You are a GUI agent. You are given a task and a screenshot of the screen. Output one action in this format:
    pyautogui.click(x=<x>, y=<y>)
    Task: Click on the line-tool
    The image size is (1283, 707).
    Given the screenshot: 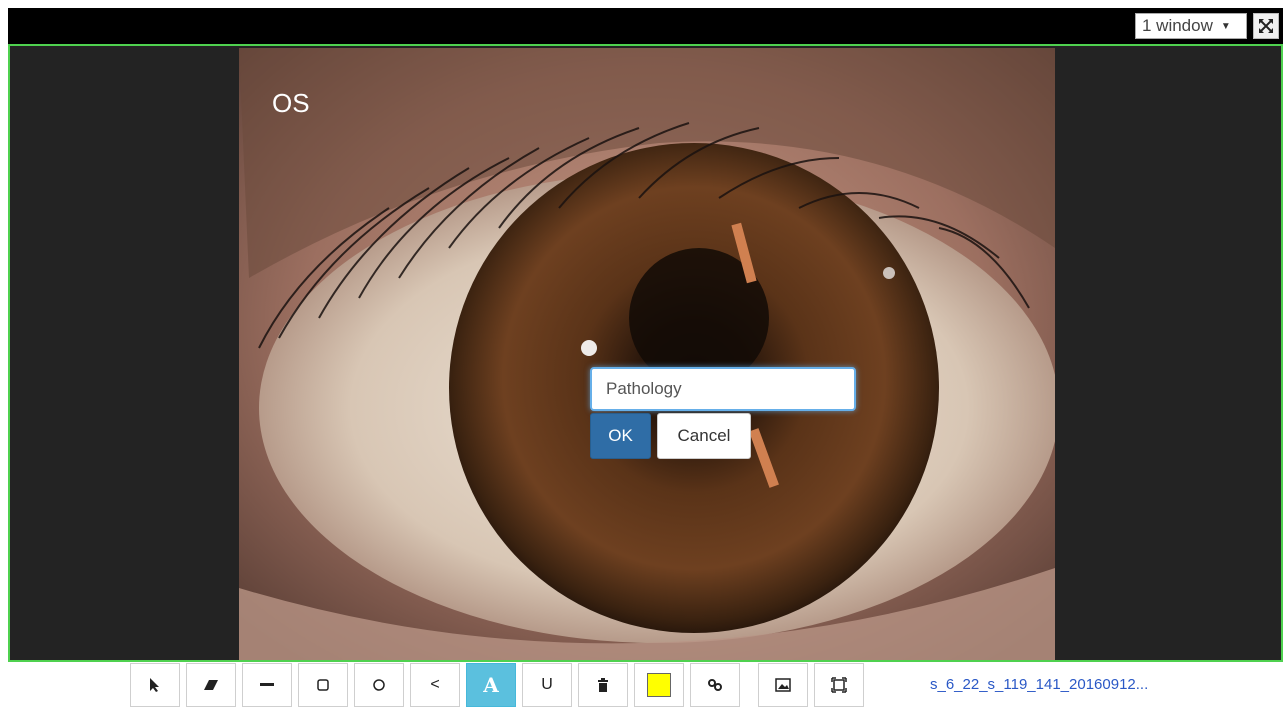 What is the action you would take?
    pyautogui.click(x=267, y=685)
    